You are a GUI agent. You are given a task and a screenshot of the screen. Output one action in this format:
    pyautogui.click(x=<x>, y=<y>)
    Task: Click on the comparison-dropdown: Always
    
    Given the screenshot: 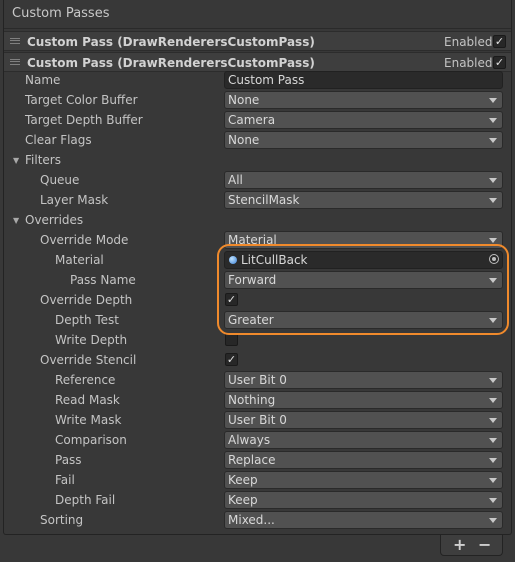 What is the action you would take?
    pyautogui.click(x=363, y=440)
    